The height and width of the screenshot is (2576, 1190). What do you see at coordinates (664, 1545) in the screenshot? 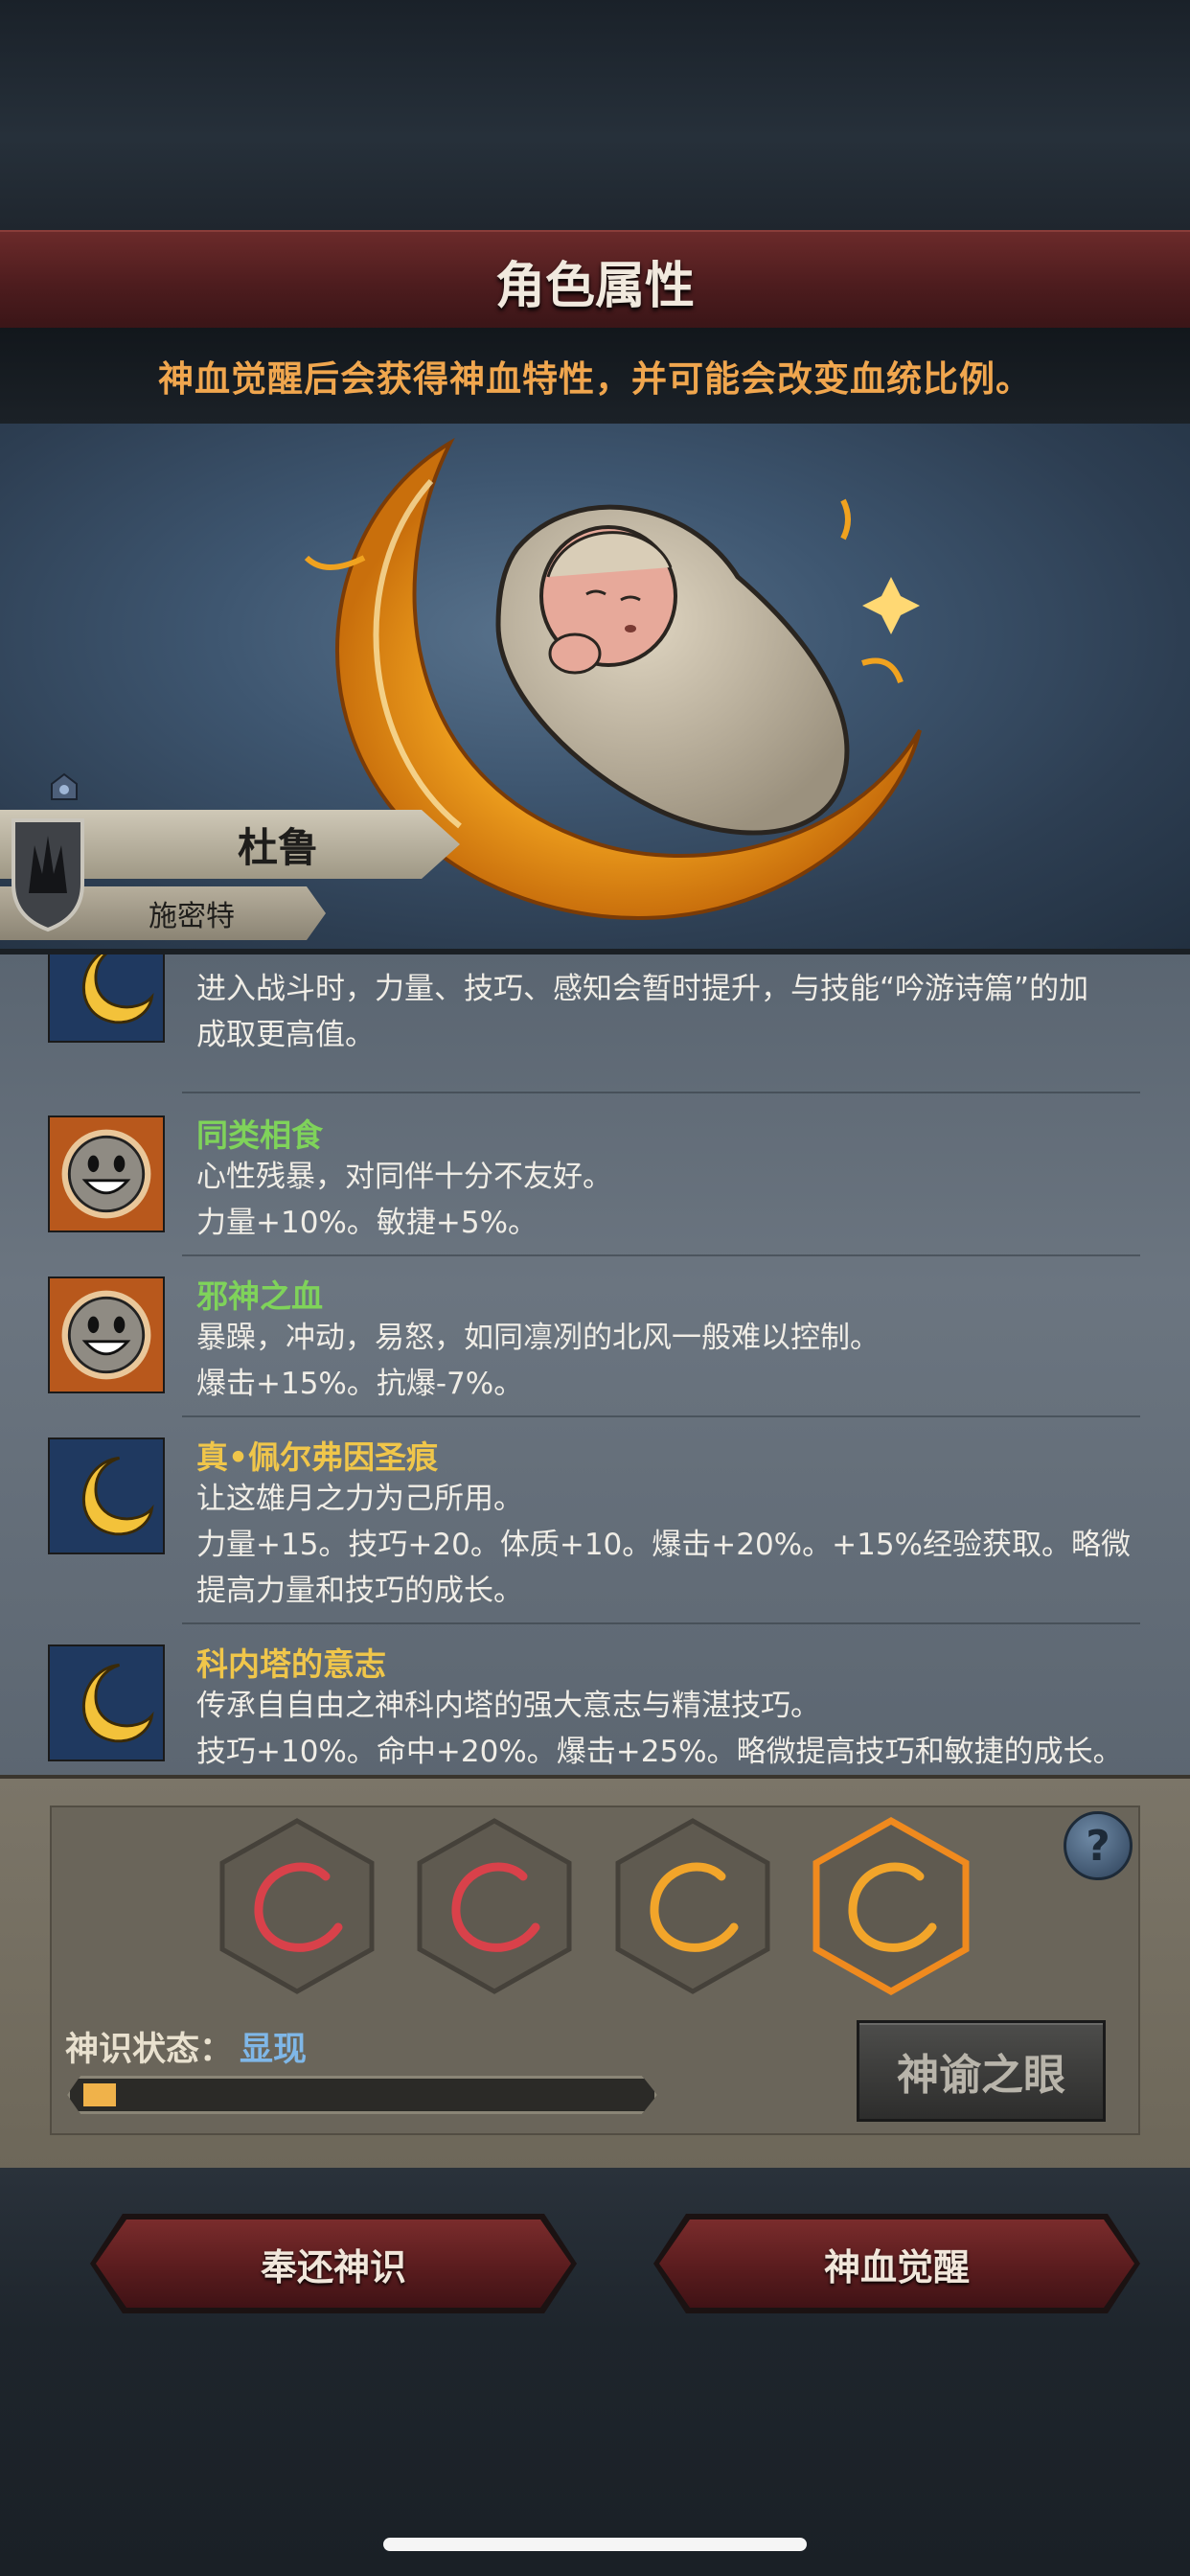
I see `trait-effect: 力量+15。技巧+20。体质+10。爆击+20%。+15%经验获取。略微` at bounding box center [664, 1545].